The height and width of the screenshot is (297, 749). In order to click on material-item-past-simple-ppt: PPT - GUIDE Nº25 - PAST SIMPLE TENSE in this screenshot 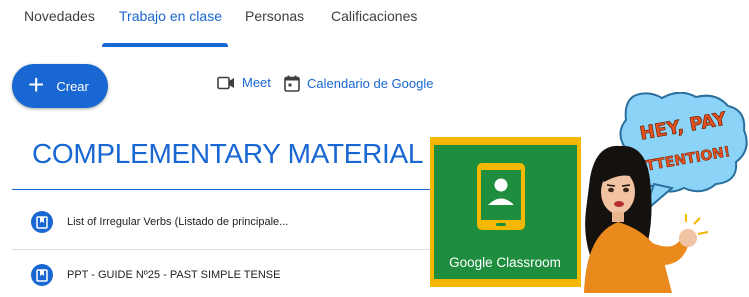, I will do `click(222, 275)`.